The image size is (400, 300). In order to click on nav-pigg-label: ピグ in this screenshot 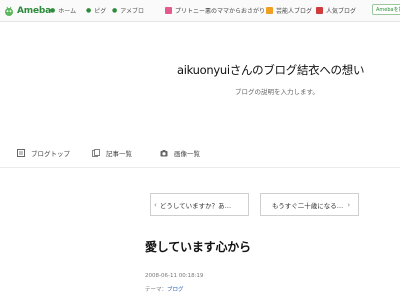, I will do `click(100, 11)`.